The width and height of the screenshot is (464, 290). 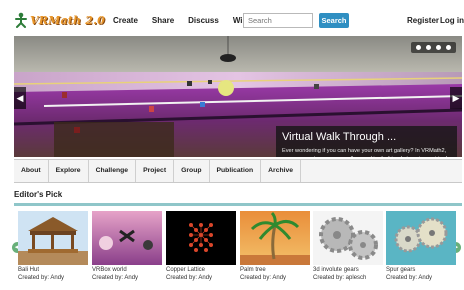 I want to click on tab-archive: Archive, so click(x=281, y=171).